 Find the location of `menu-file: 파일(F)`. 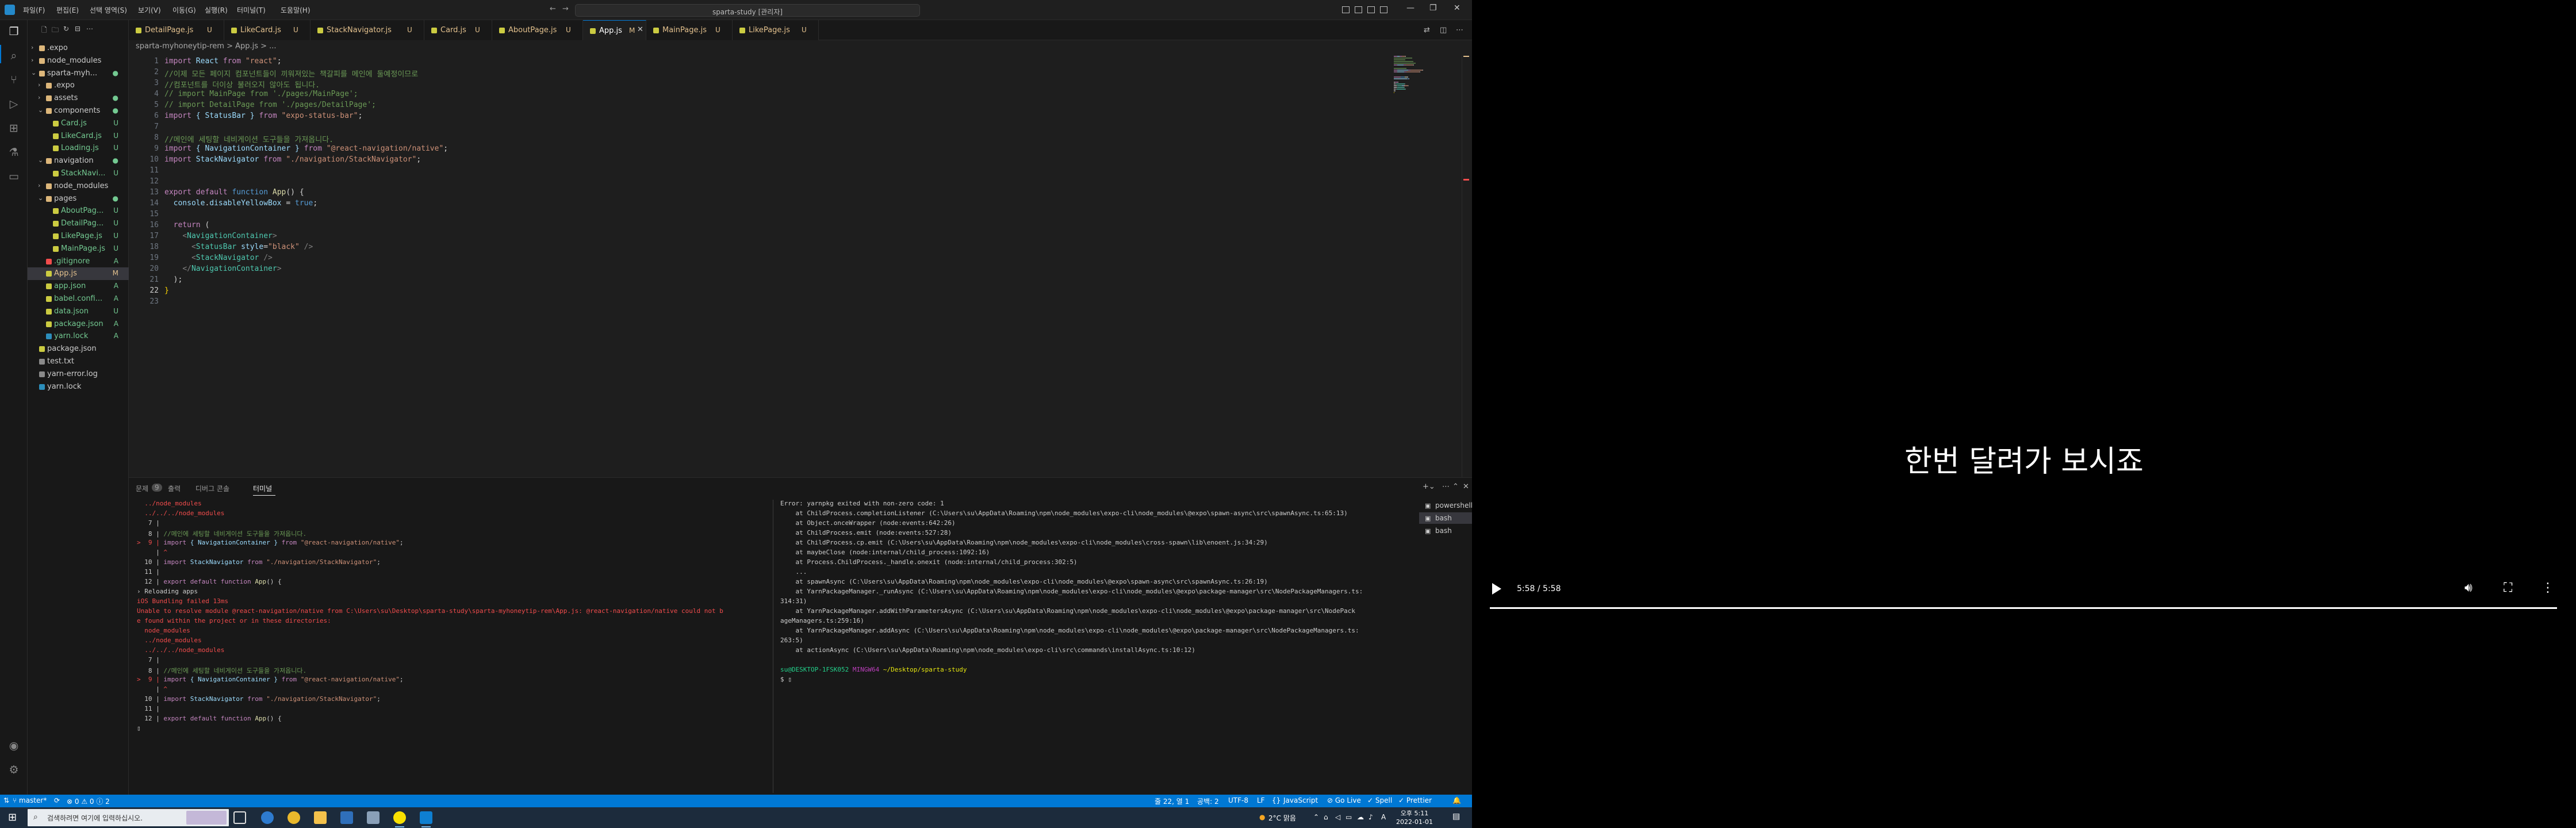

menu-file: 파일(F) is located at coordinates (34, 10).